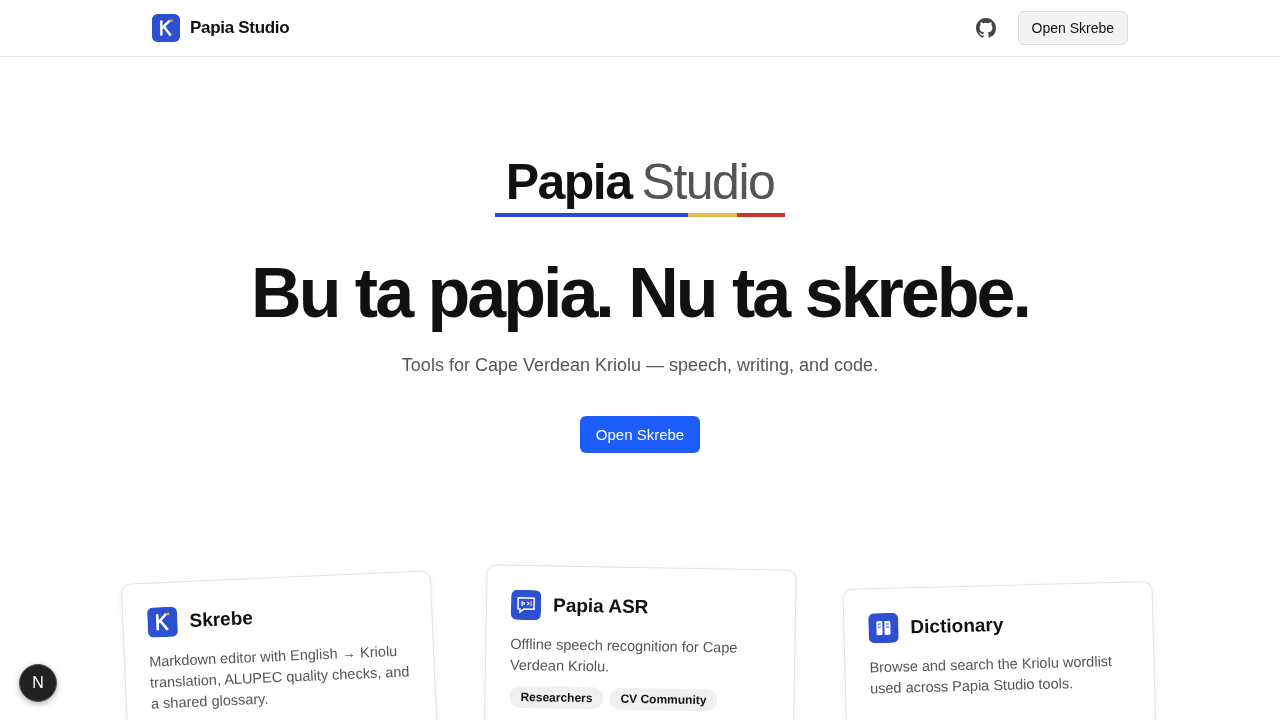  I want to click on card-description: Markdown editor with English → Kriolu translation, ALUPEC quality checks, and a shared glossary., so click(279, 677).